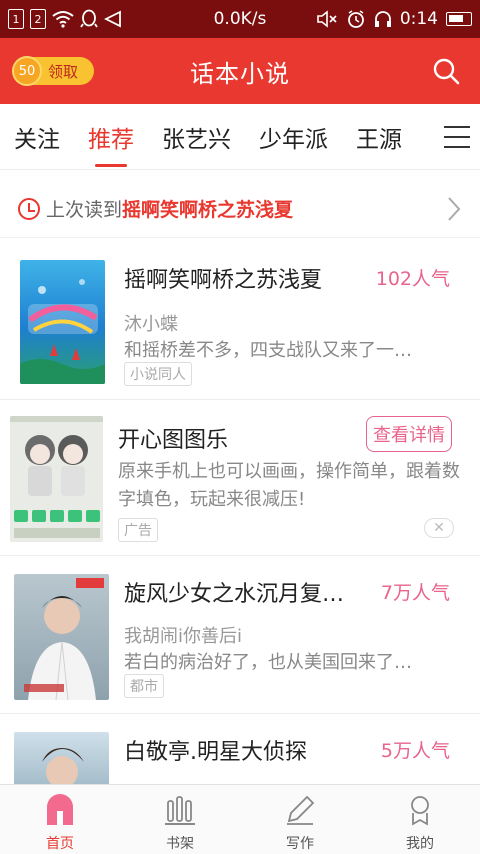 The height and width of the screenshot is (854, 480). I want to click on tab-zhang-yixing: 张艺兴, so click(196, 137).